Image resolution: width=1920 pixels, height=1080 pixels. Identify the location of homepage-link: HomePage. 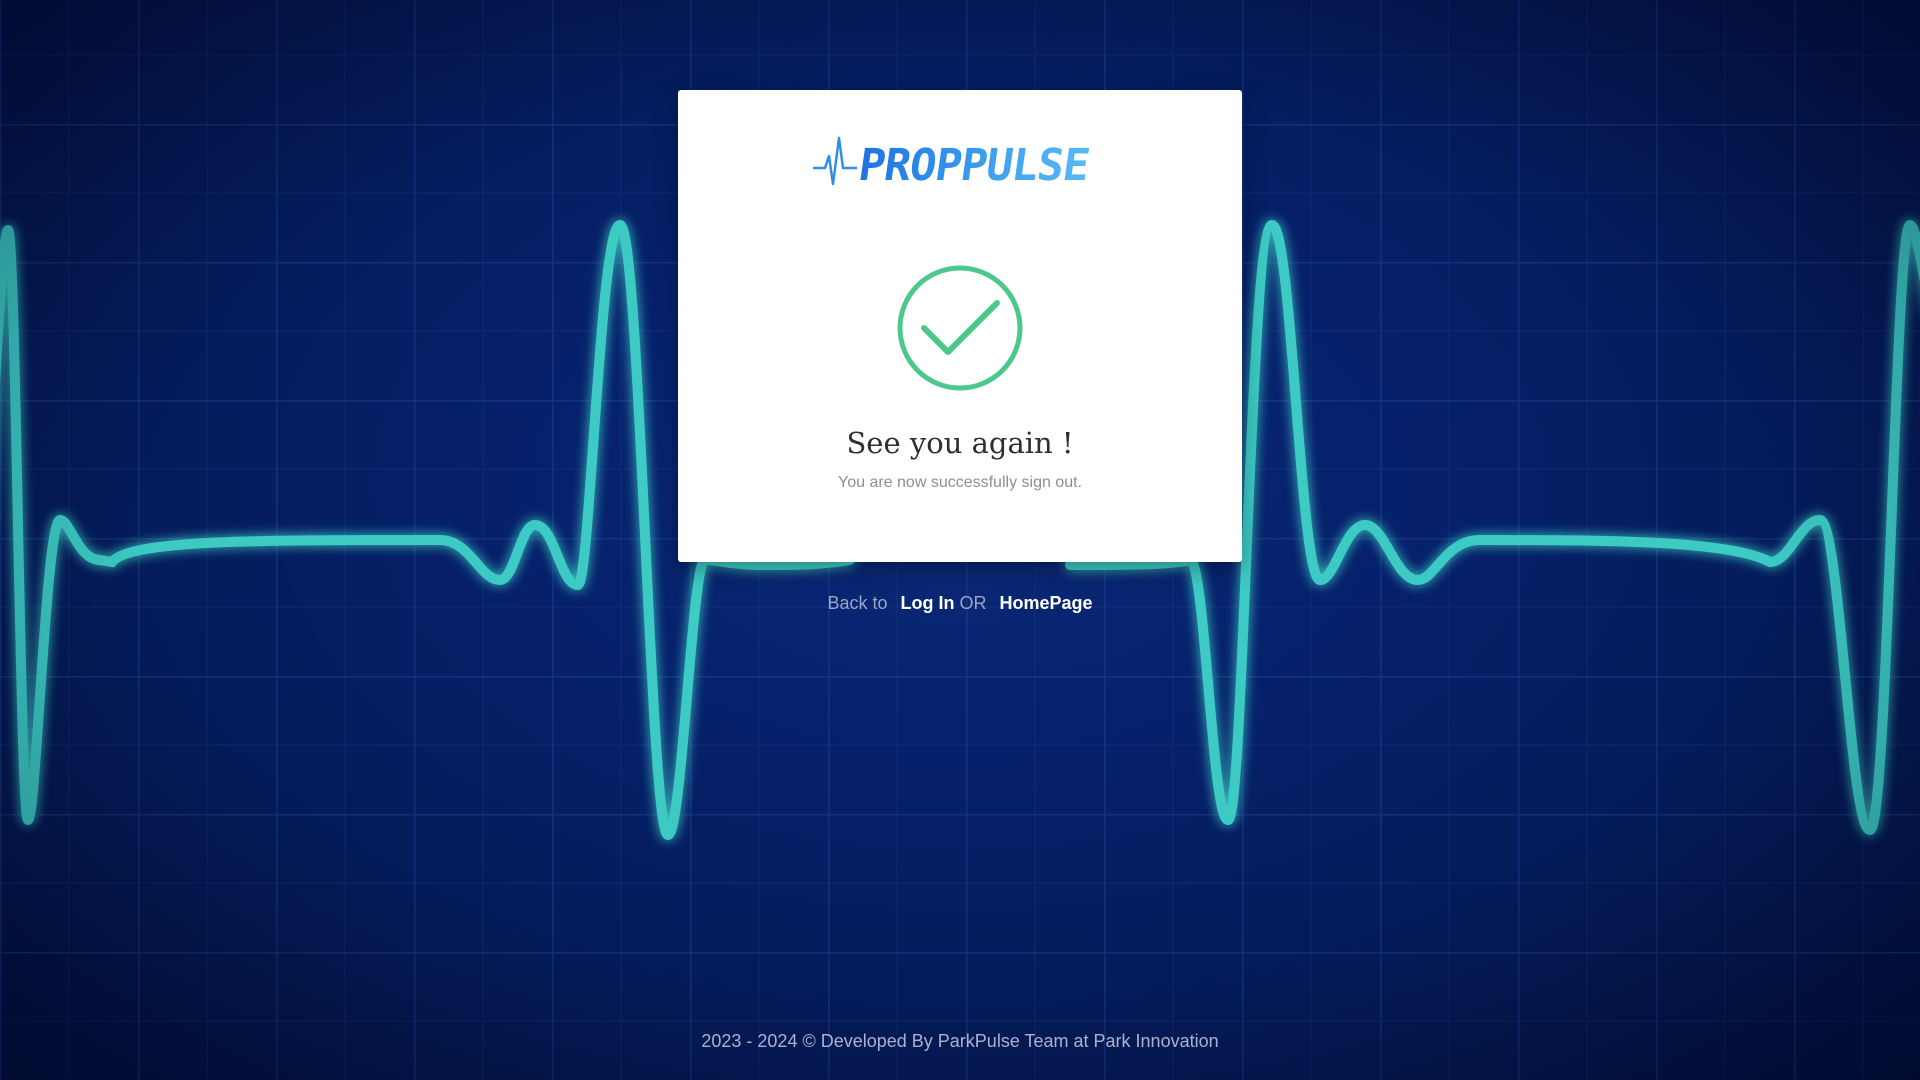
(1046, 603).